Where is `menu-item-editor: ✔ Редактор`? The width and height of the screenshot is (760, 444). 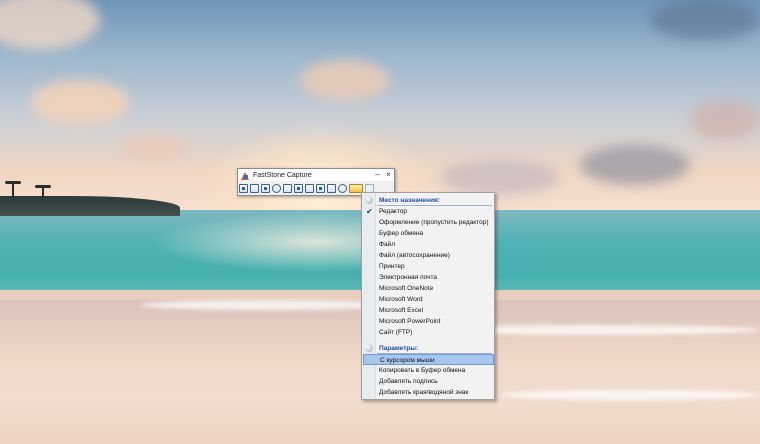
menu-item-editor: ✔ Редактор is located at coordinates (428, 211).